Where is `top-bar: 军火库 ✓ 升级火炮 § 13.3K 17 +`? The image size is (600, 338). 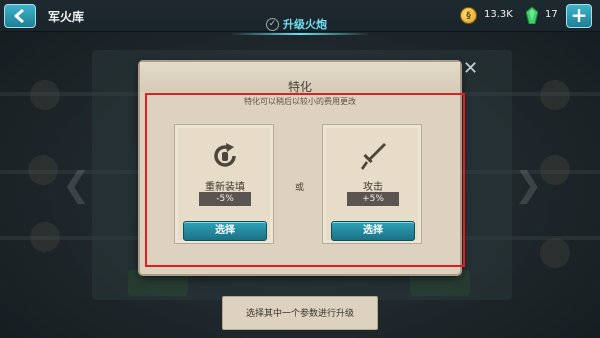 top-bar: 军火库 ✓ 升级火炮 § 13.3K 17 + is located at coordinates (300, 16).